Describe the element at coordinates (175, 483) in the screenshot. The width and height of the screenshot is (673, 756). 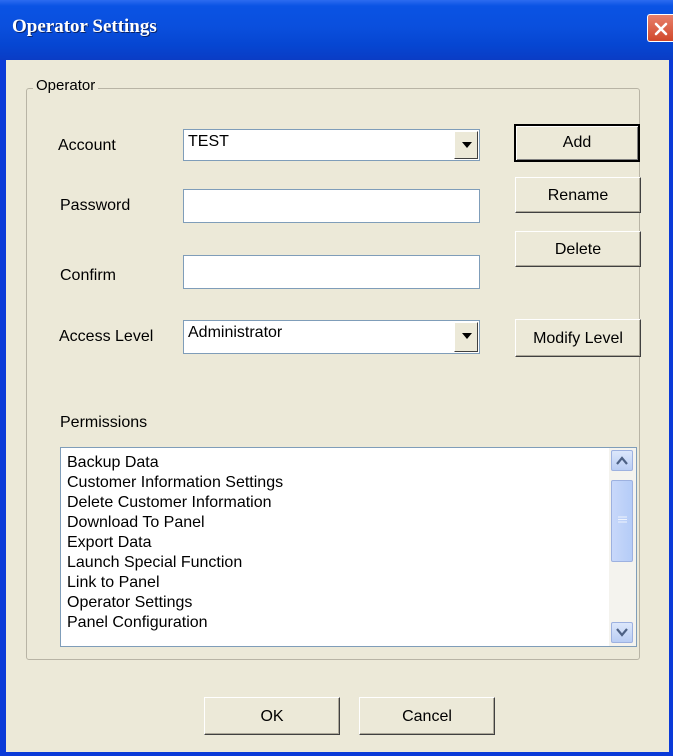
I see `list-item: Customer Information Settings` at that location.